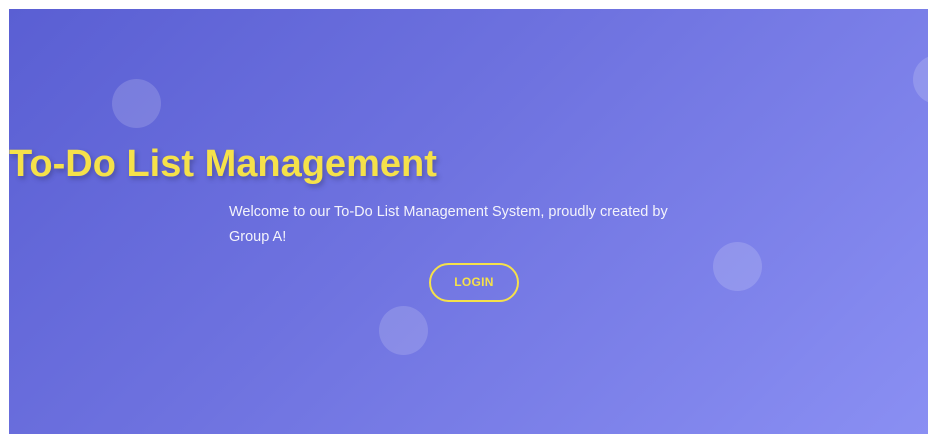 Image resolution: width=928 pixels, height=434 pixels. Describe the element at coordinates (223, 164) in the screenshot. I see `page-title: To-Do List Management` at that location.